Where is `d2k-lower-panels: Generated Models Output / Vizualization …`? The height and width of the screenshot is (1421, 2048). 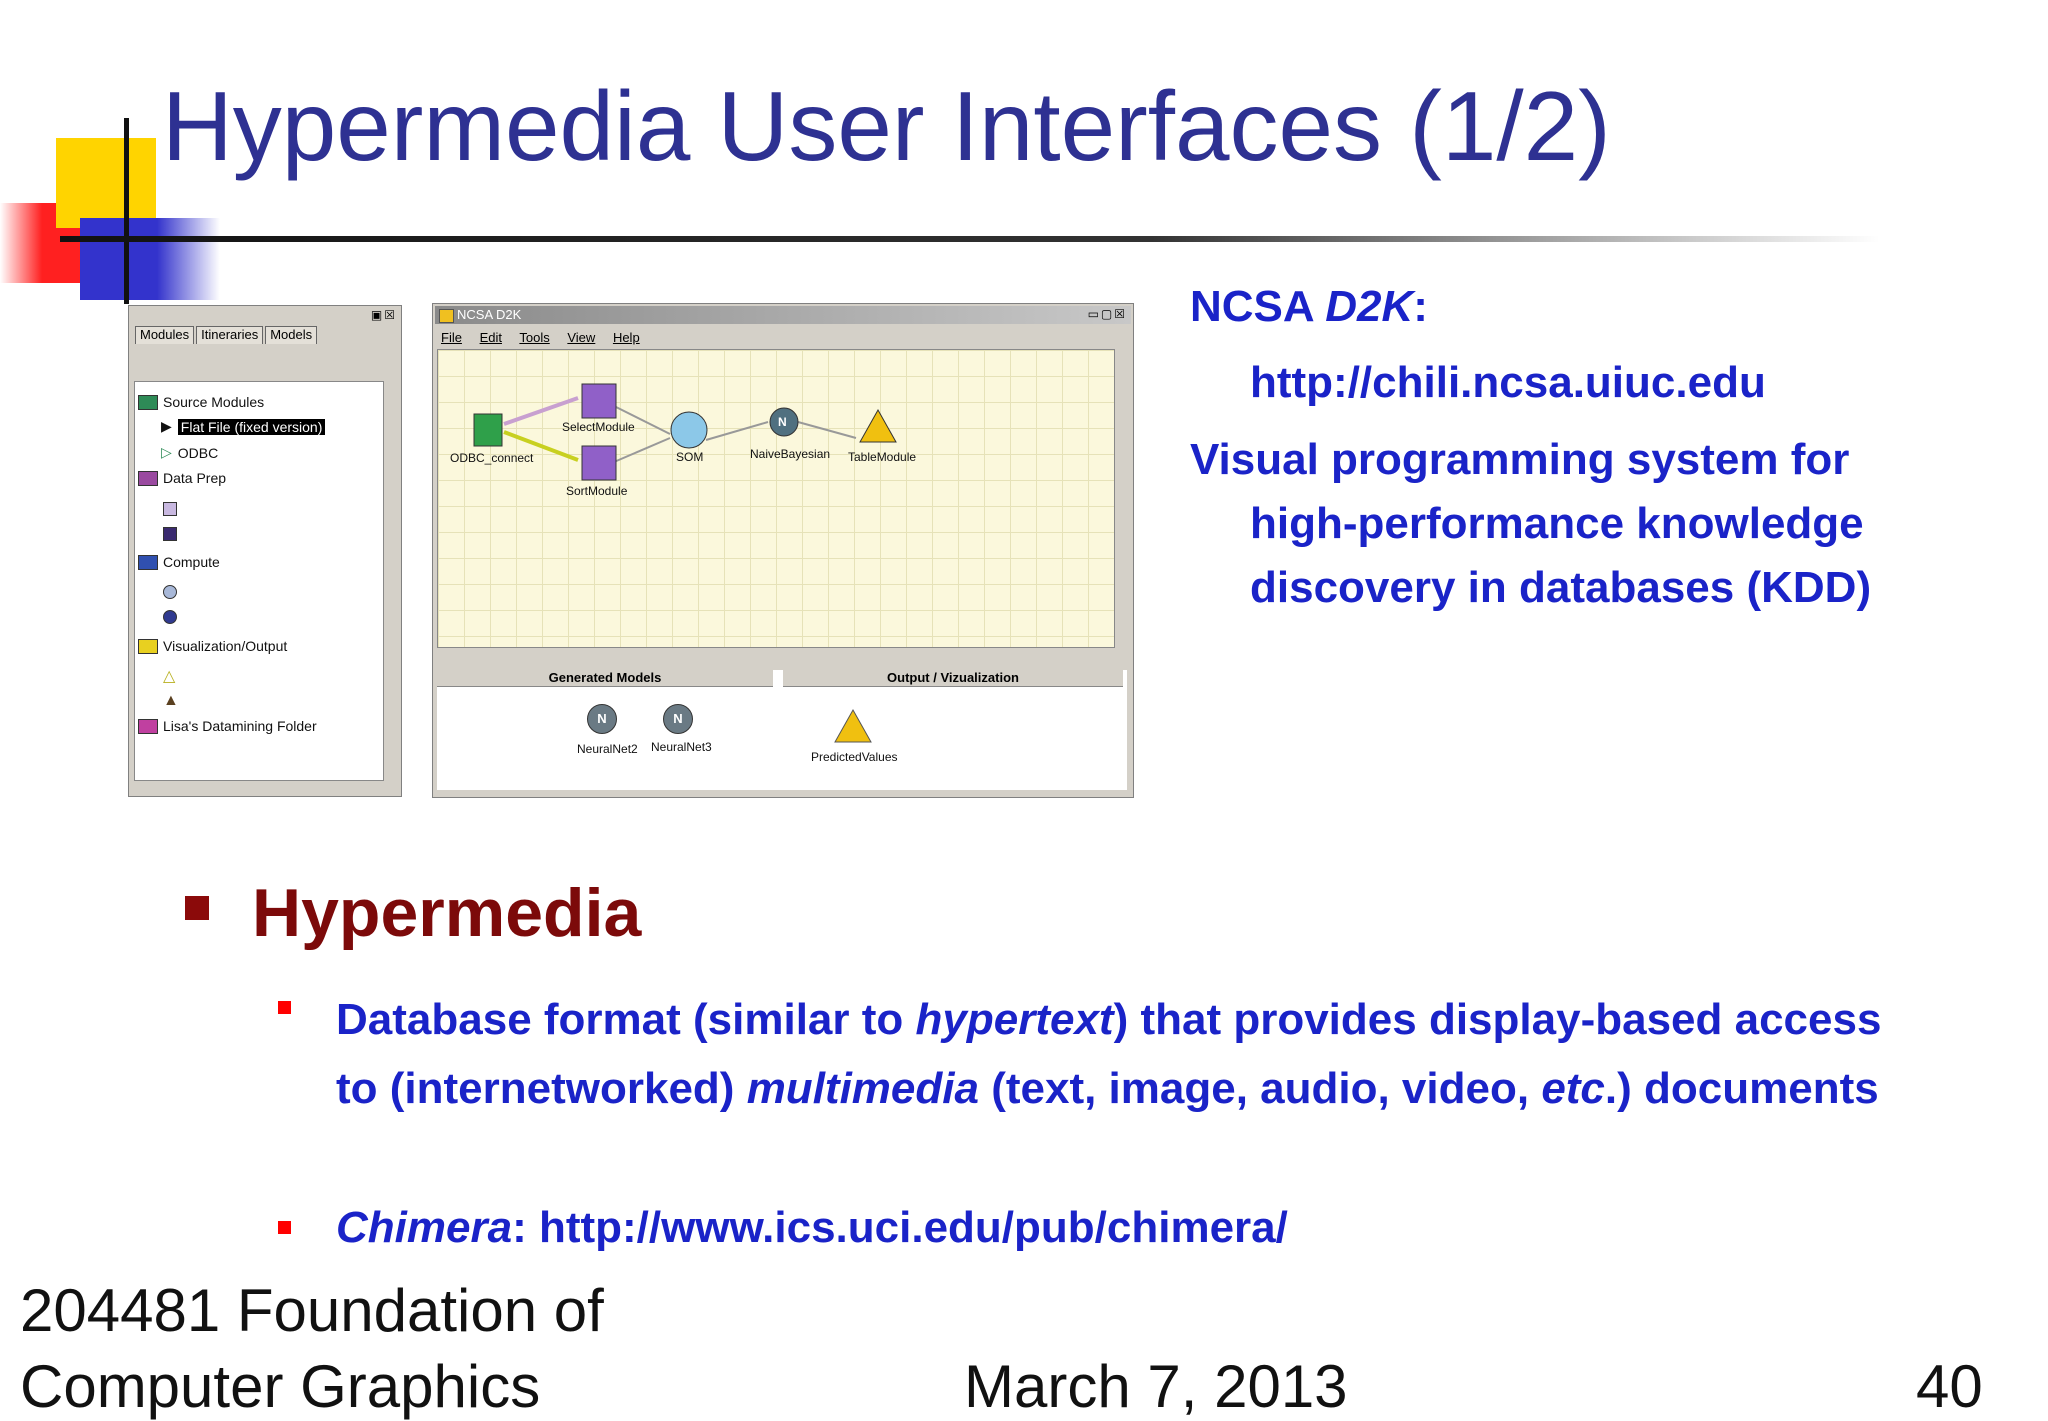
d2k-lower-panels: Generated Models Output / Vizualization … is located at coordinates (782, 730).